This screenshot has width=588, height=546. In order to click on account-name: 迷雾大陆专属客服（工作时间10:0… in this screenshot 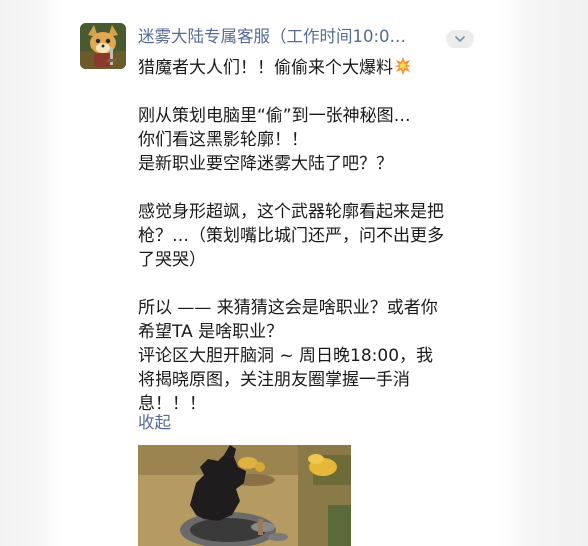, I will do `click(288, 37)`.